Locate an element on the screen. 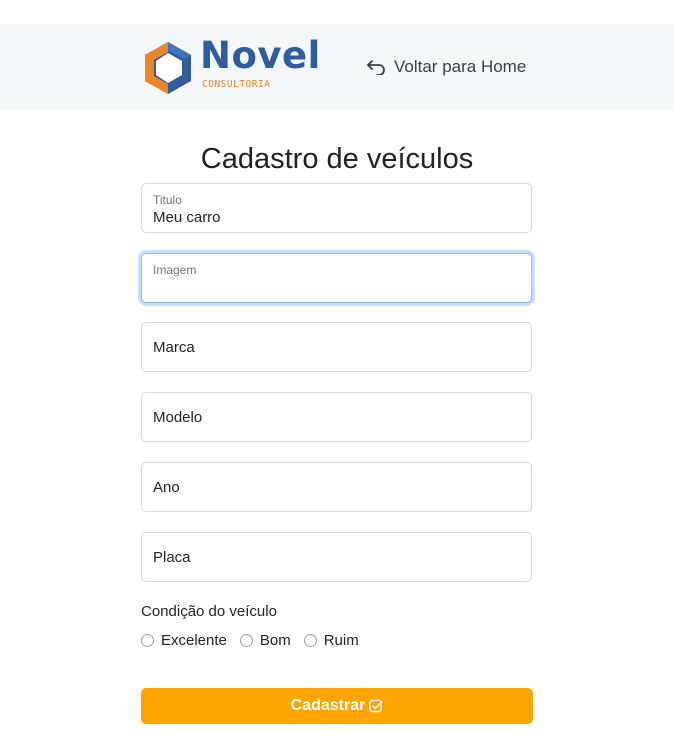 The width and height of the screenshot is (674, 756). marca-field: Marca is located at coordinates (336, 347).